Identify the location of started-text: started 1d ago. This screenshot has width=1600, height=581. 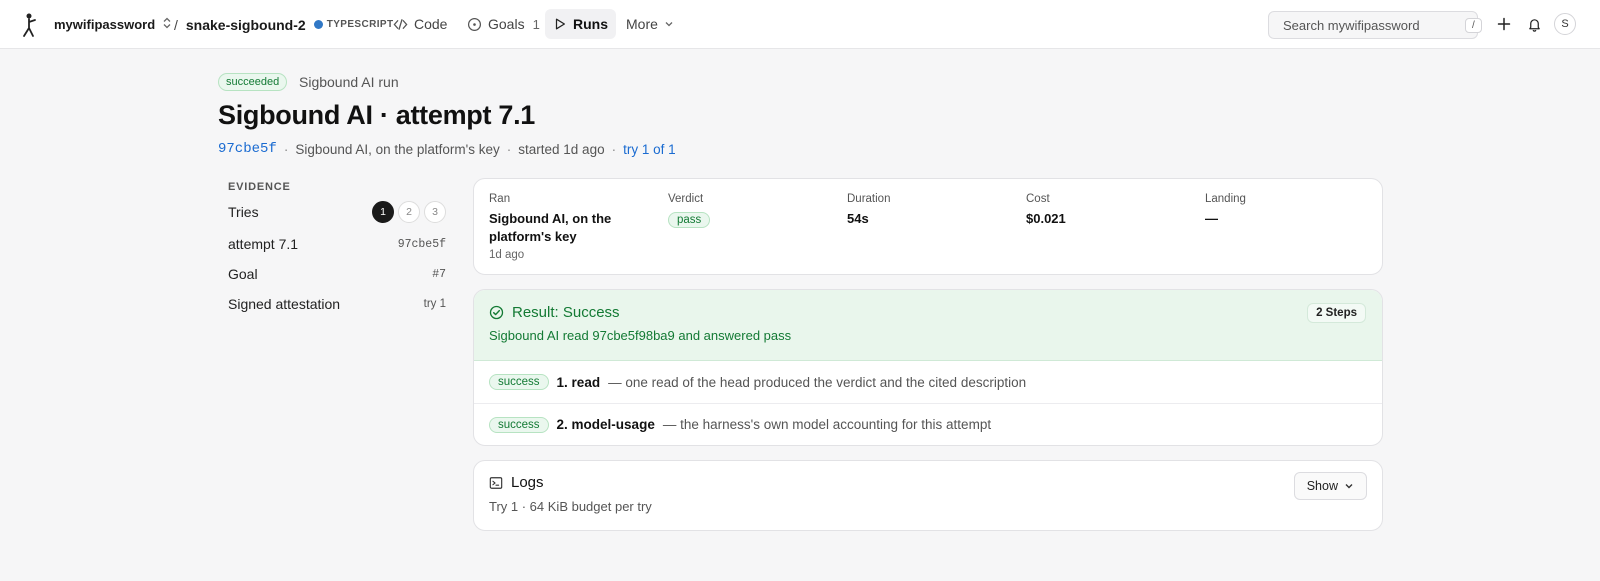
(561, 149).